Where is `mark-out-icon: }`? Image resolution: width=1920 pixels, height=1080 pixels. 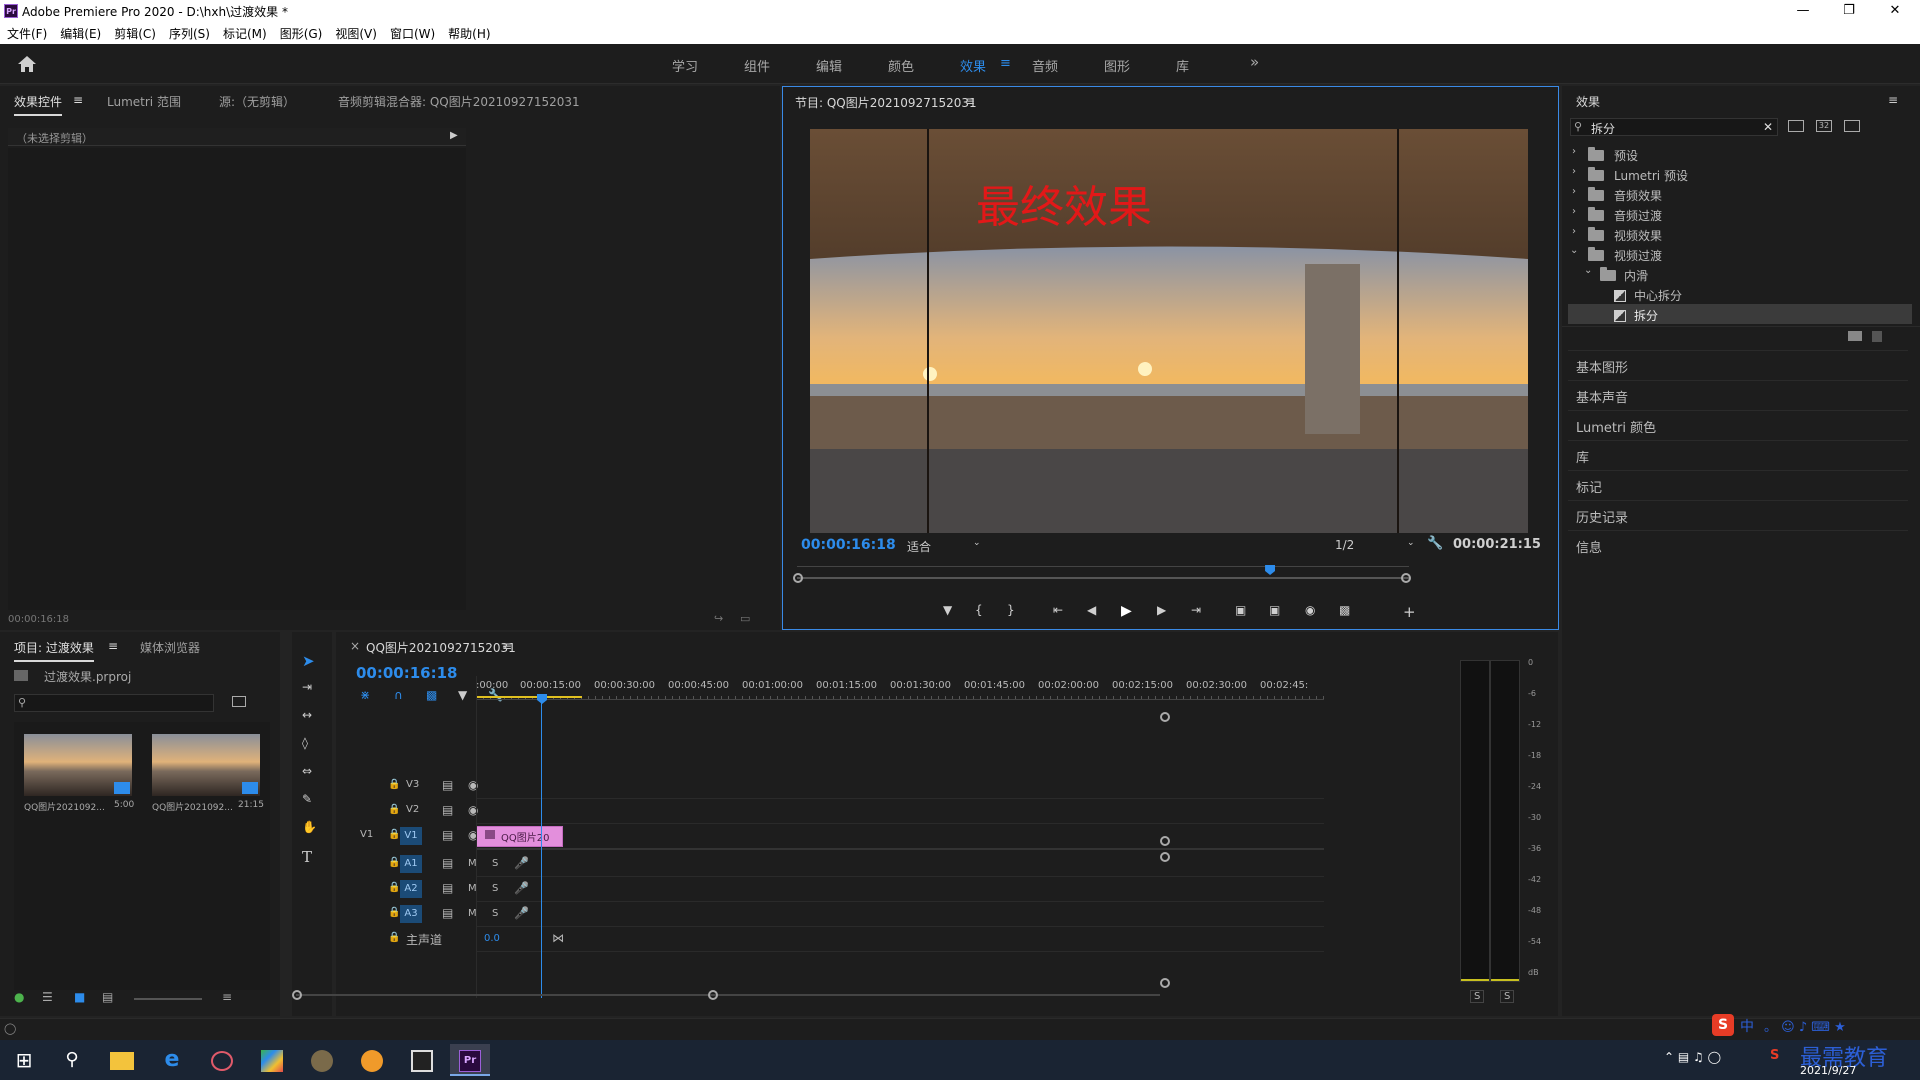 mark-out-icon: } is located at coordinates (1011, 610).